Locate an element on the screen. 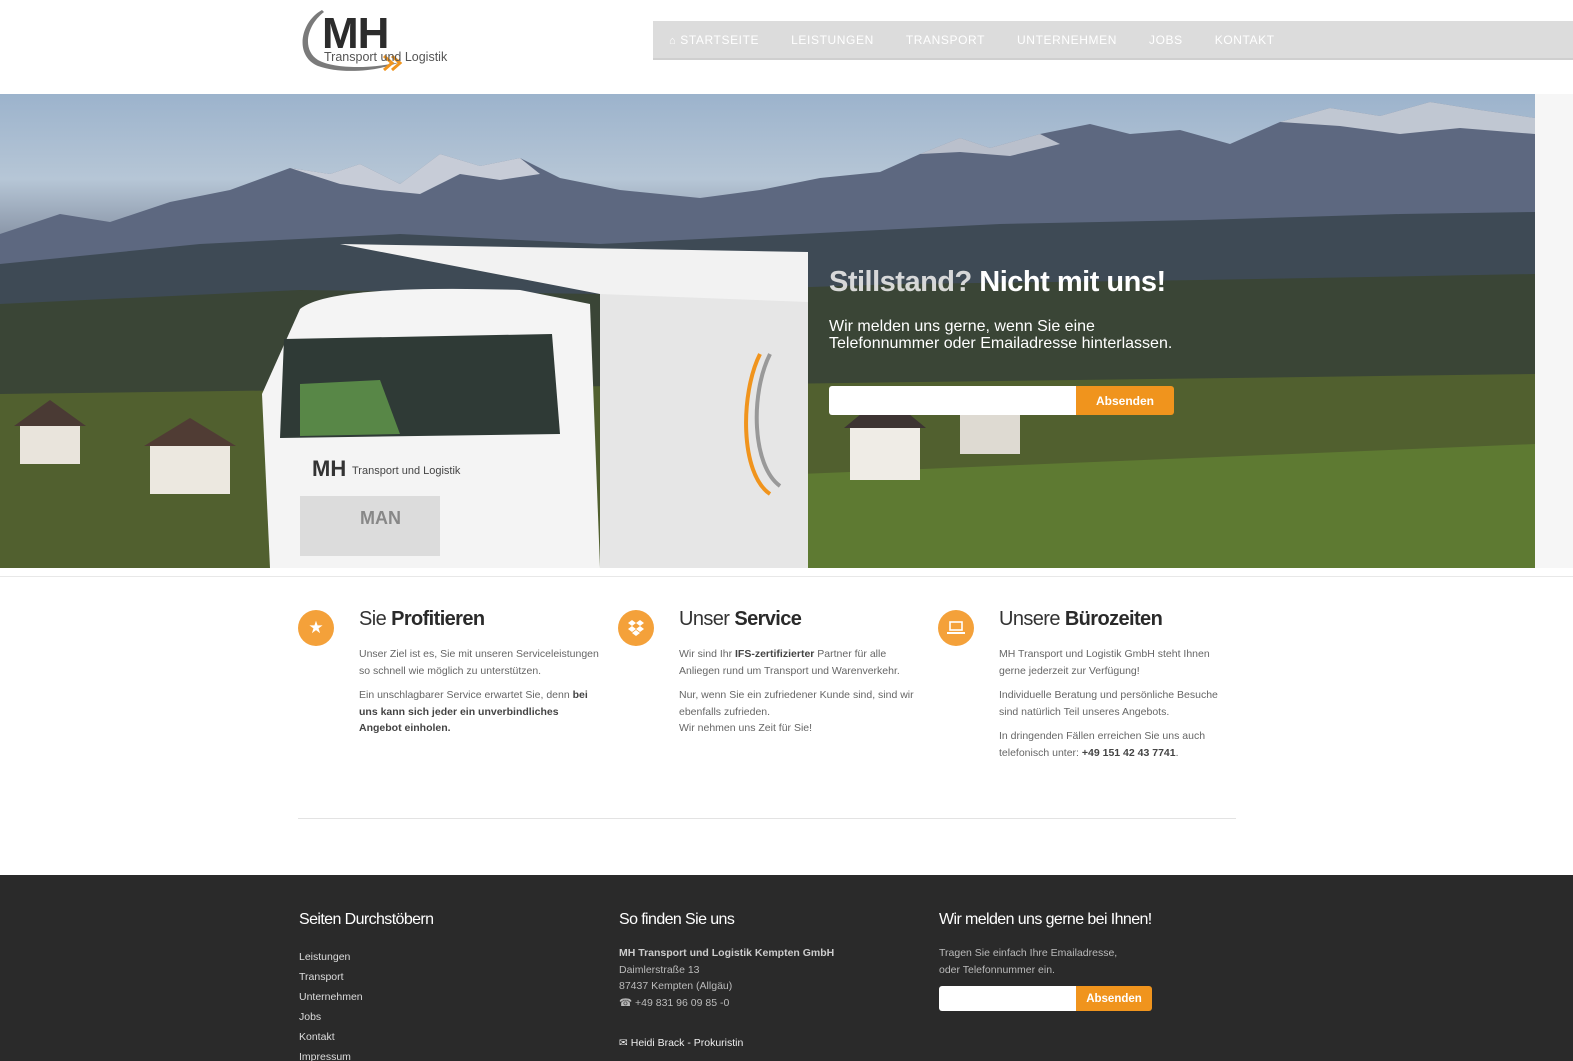 The width and height of the screenshot is (1573, 1061). feature-text-bold: IFS-zertifizierter is located at coordinates (775, 654).